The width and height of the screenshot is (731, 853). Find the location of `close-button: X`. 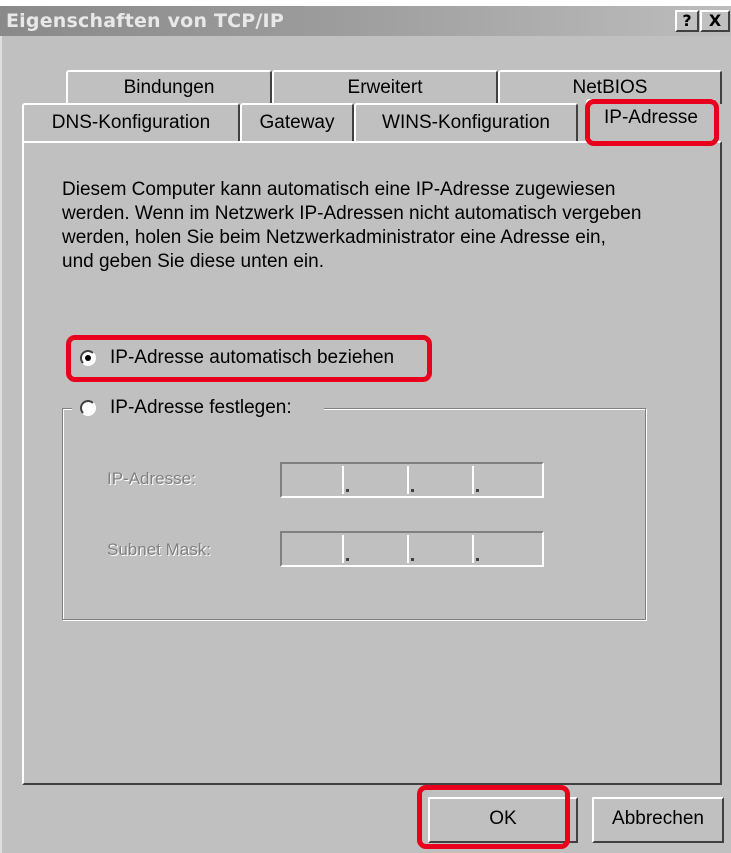

close-button: X is located at coordinates (715, 21).